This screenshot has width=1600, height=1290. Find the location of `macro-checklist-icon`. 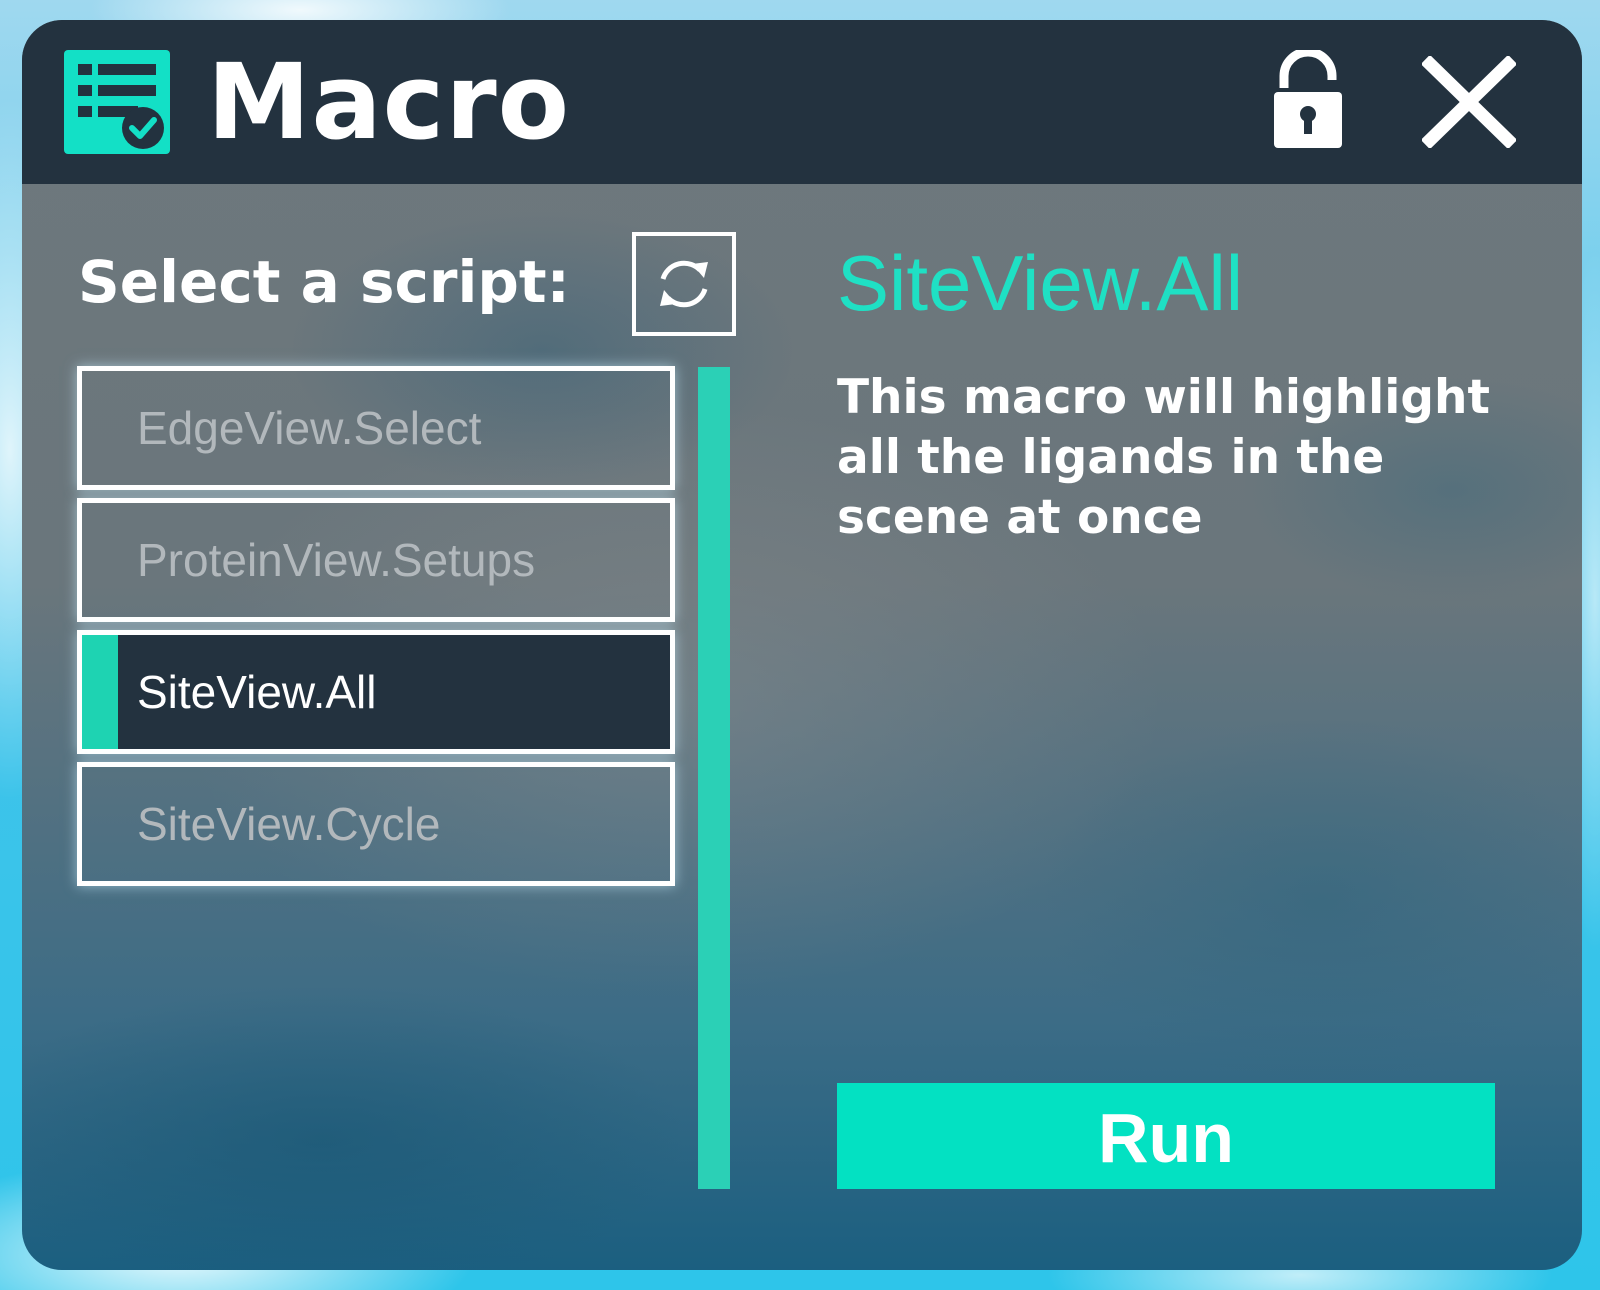

macro-checklist-icon is located at coordinates (117, 102).